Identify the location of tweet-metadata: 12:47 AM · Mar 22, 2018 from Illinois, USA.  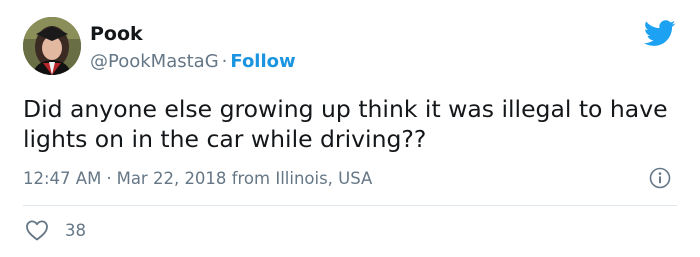
(197, 179).